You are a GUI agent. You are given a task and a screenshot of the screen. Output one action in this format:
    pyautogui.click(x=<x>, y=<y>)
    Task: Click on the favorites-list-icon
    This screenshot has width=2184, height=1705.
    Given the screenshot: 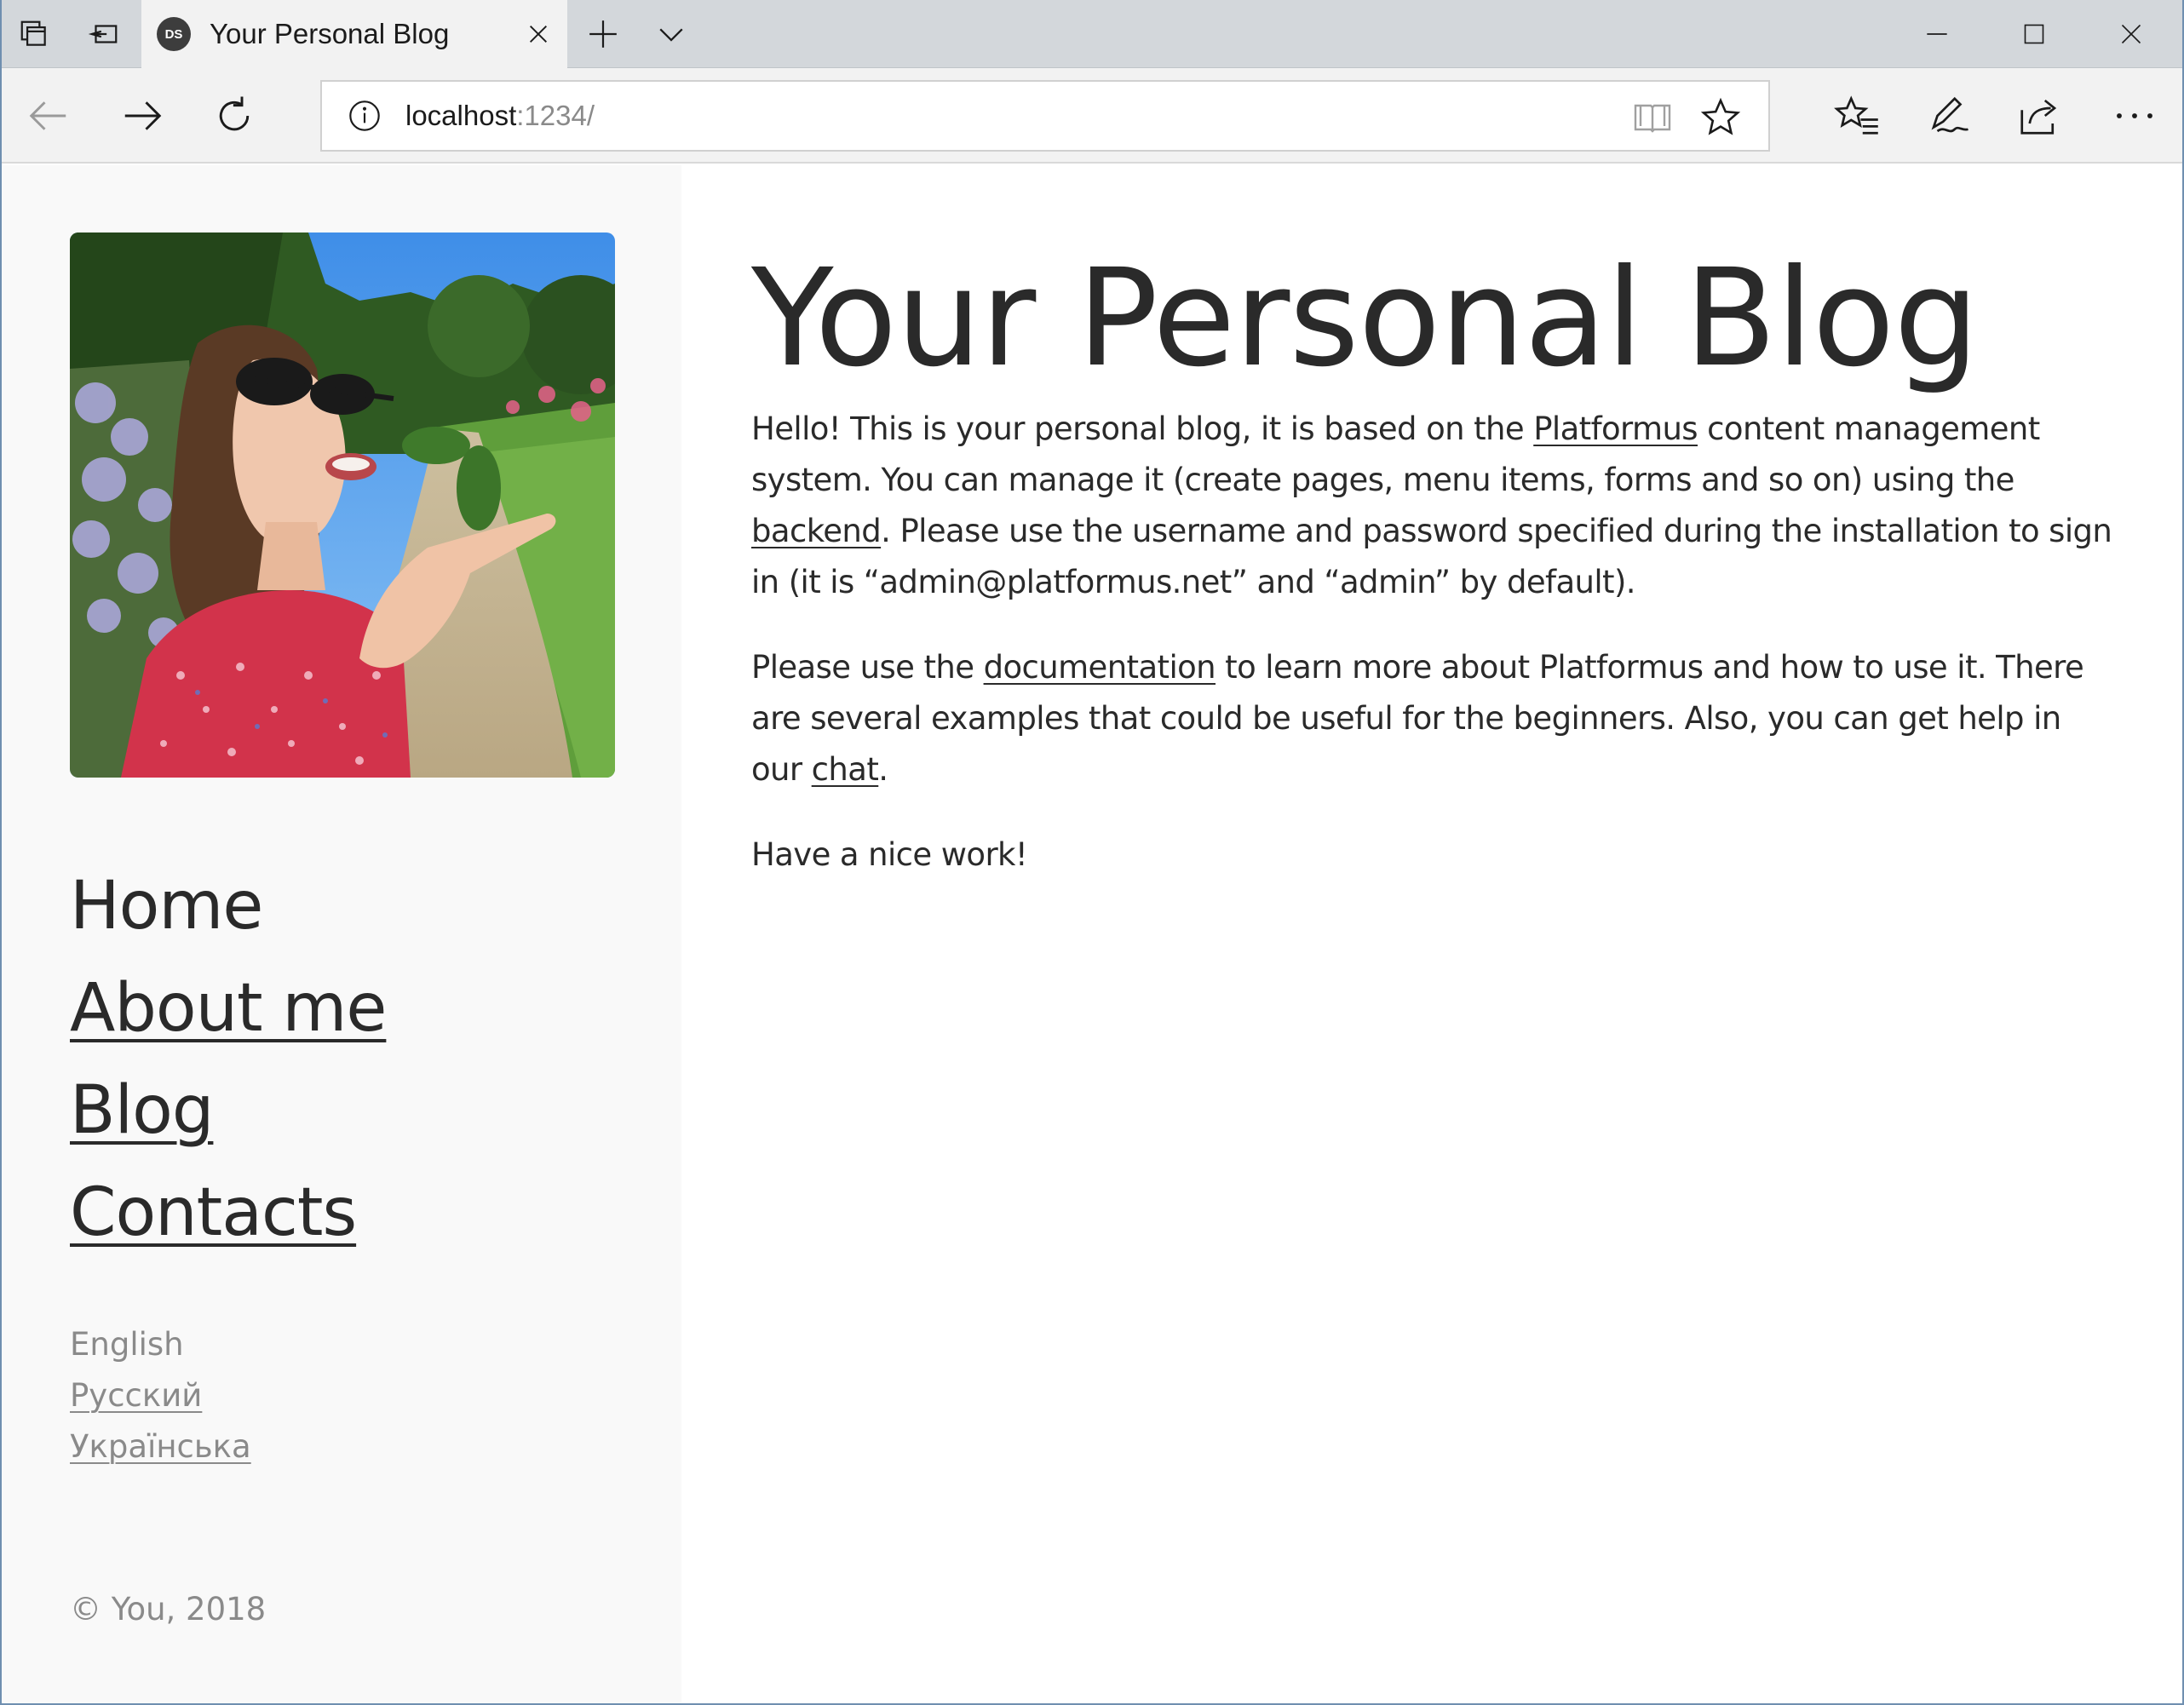 What is the action you would take?
    pyautogui.click(x=1857, y=116)
    